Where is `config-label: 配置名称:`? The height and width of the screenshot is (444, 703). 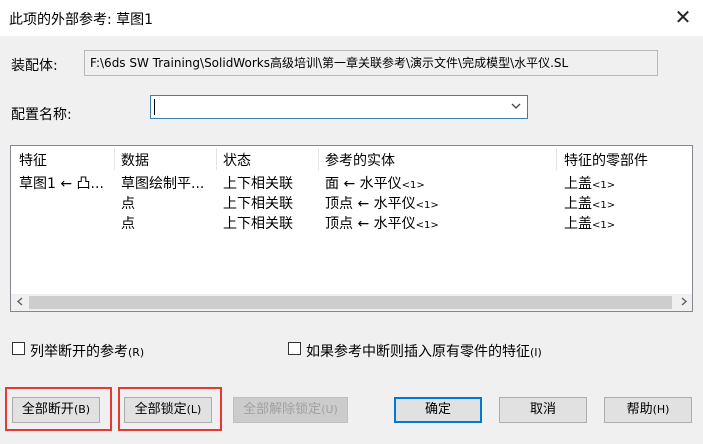
config-label: 配置名称: is located at coordinates (41, 115).